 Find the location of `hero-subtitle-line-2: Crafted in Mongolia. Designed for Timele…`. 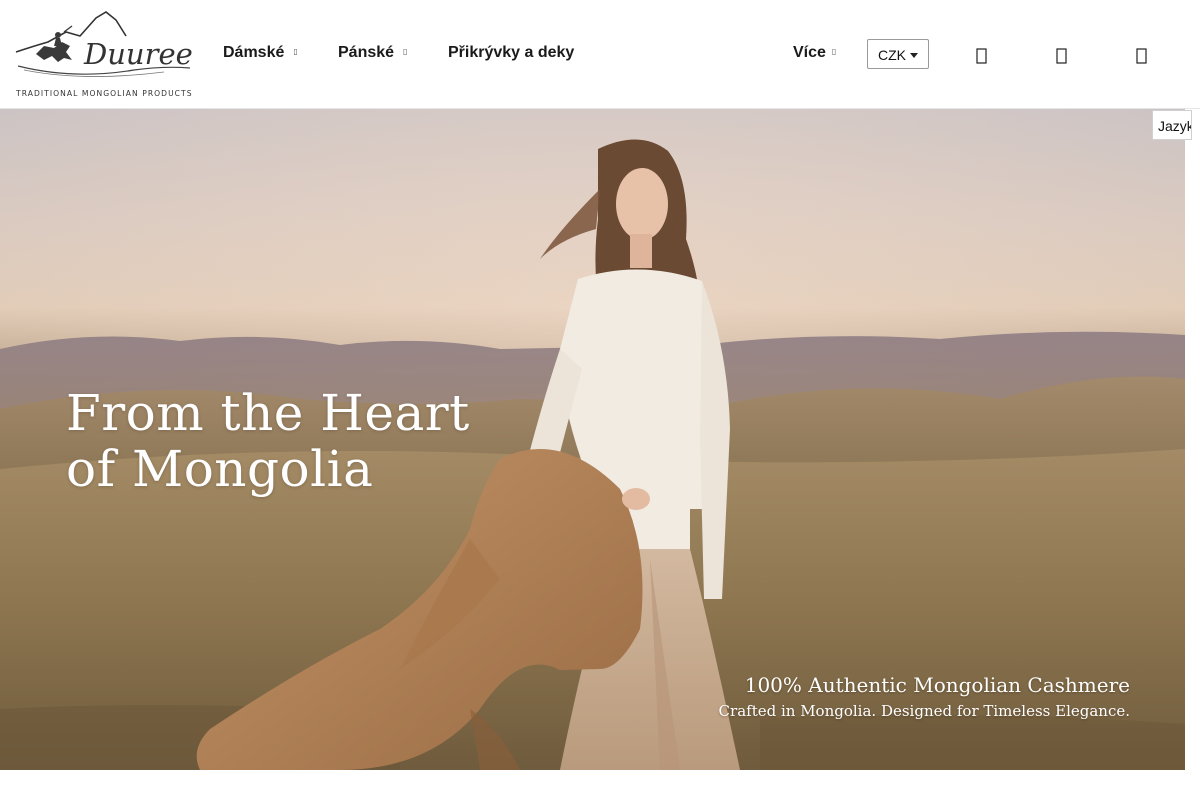

hero-subtitle-line-2: Crafted in Mongolia. Designed for Timele… is located at coordinates (924, 711).